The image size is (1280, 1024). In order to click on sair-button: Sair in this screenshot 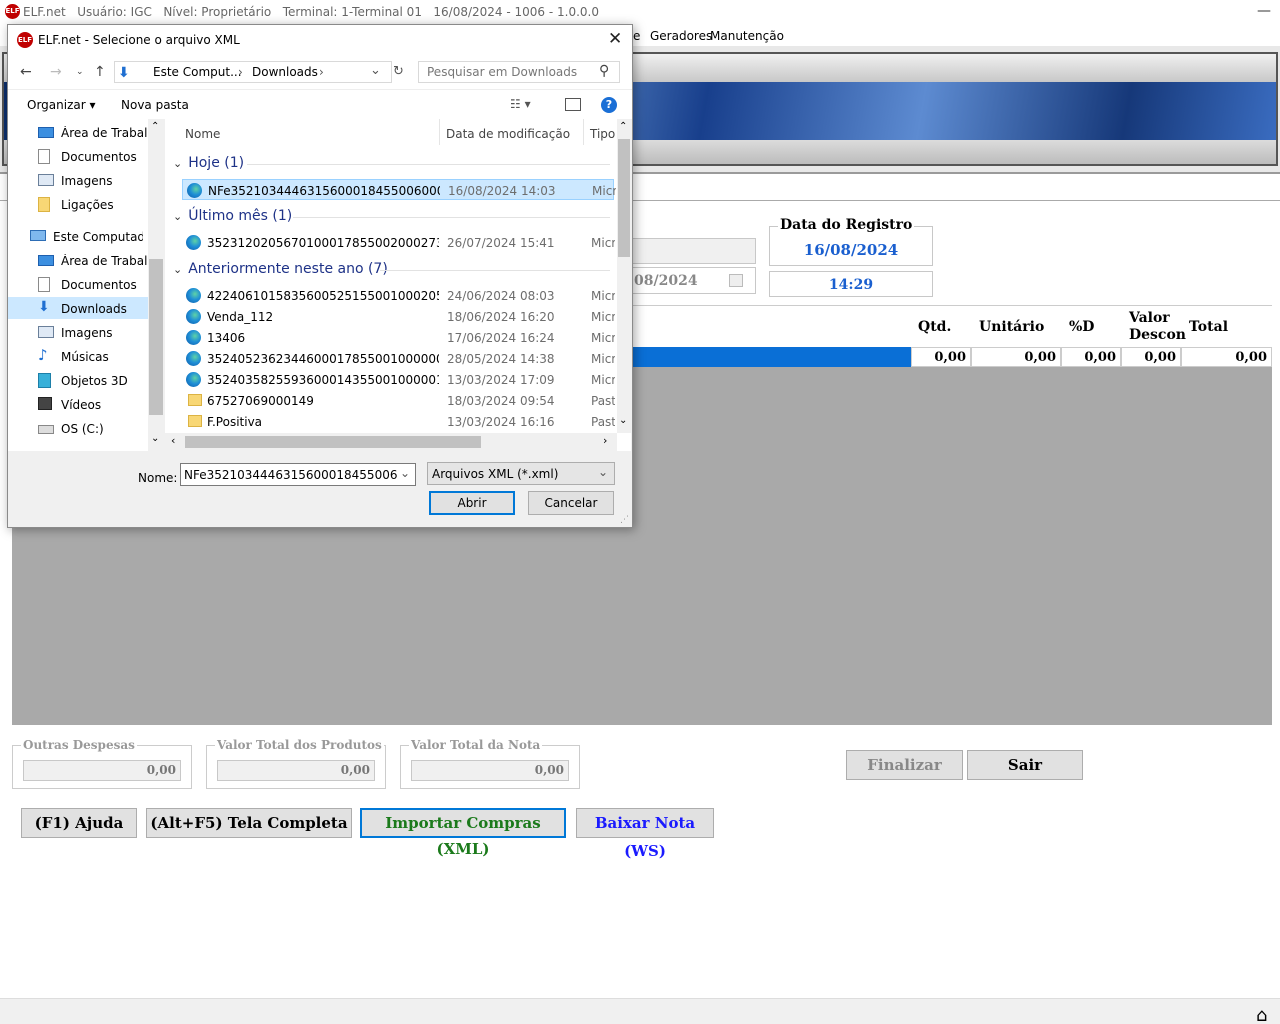, I will do `click(1025, 765)`.